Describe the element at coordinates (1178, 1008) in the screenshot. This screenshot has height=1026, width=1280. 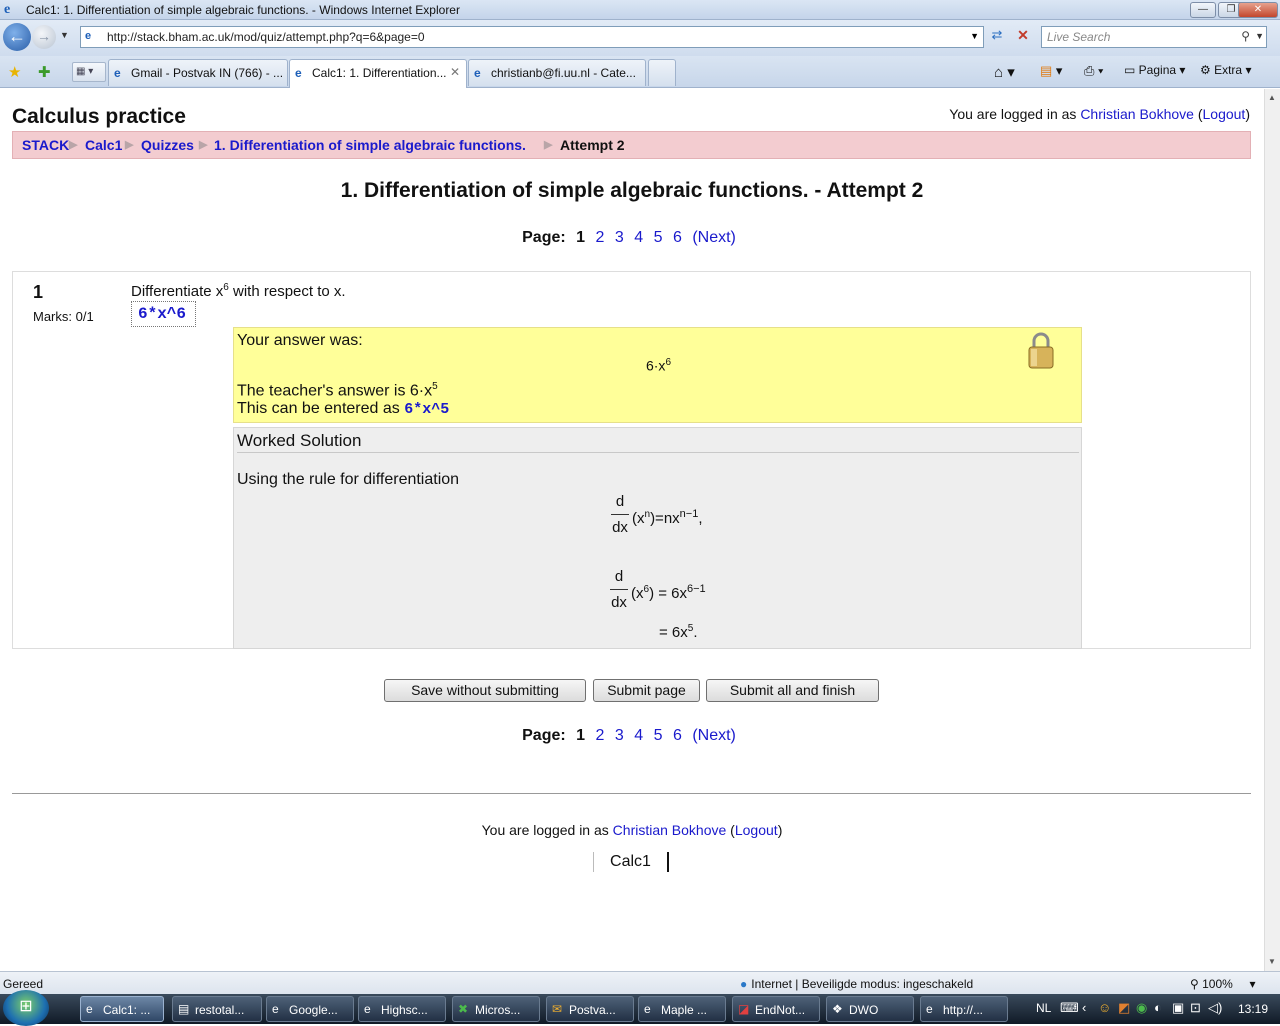
I see `tray-app-icon: ▣` at that location.